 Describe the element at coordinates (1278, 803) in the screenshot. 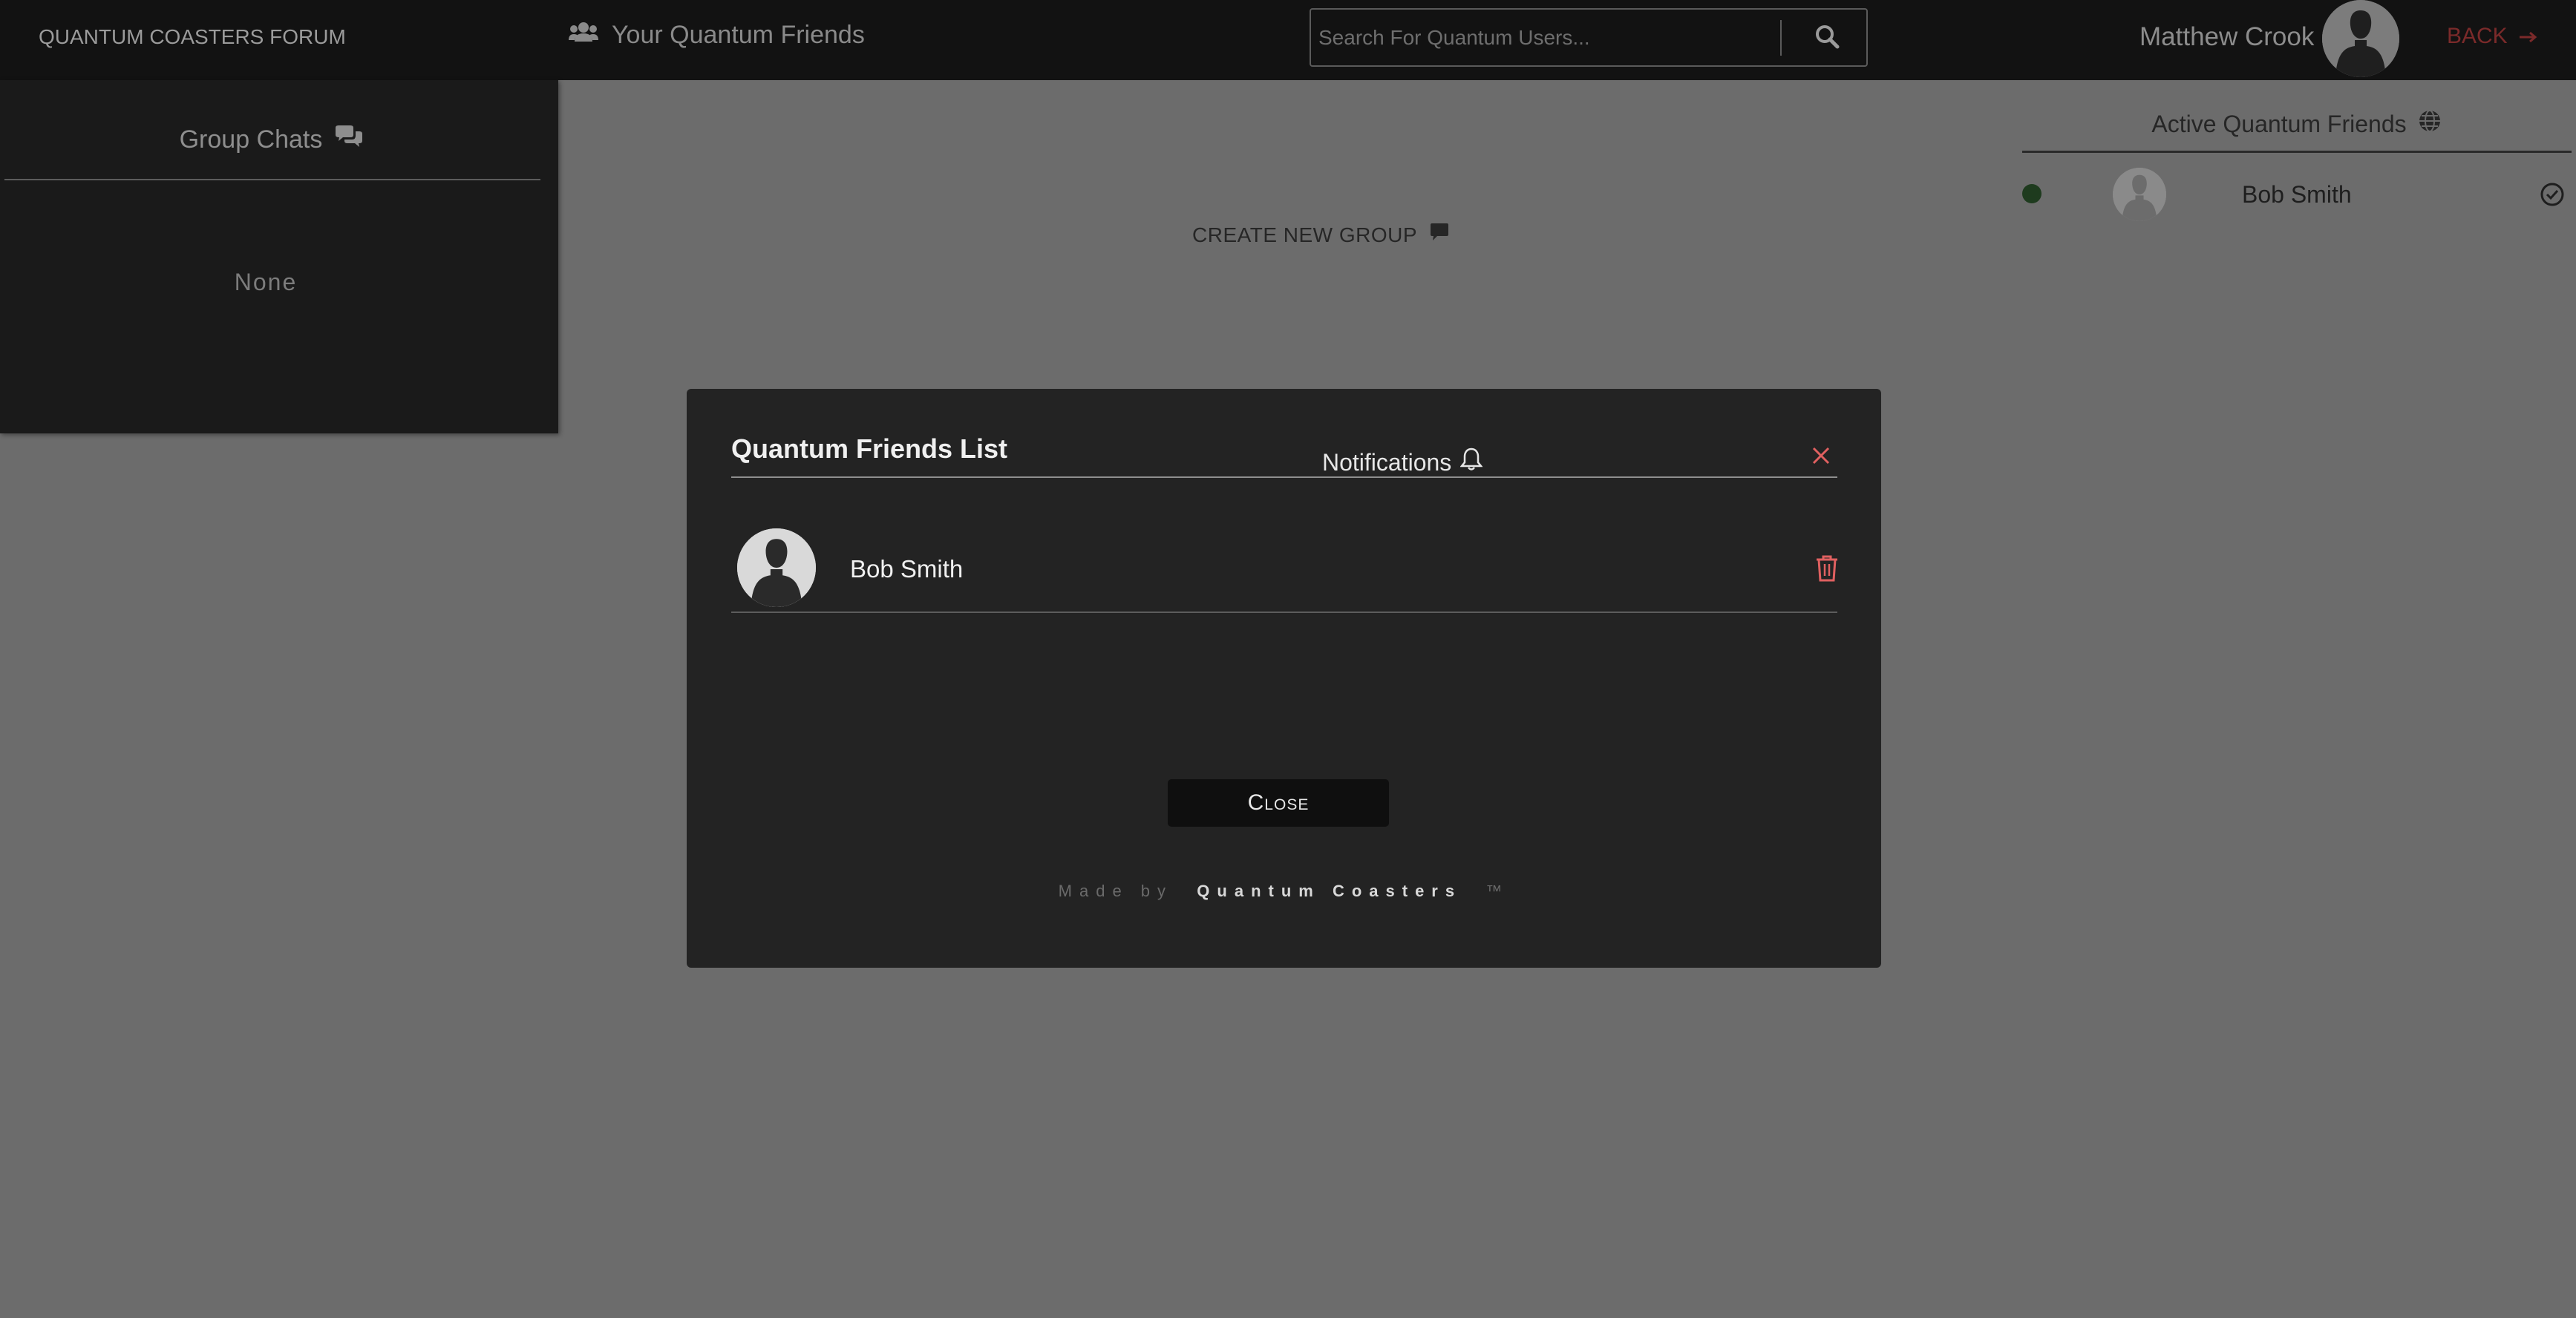

I see `close-button: Close` at that location.